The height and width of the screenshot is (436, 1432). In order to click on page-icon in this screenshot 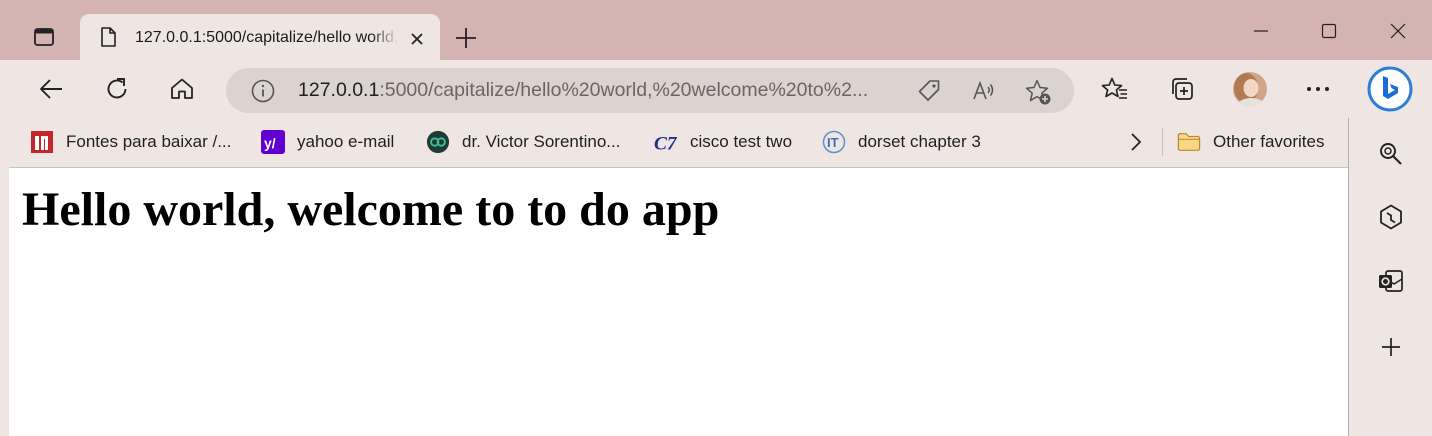, I will do `click(108, 39)`.